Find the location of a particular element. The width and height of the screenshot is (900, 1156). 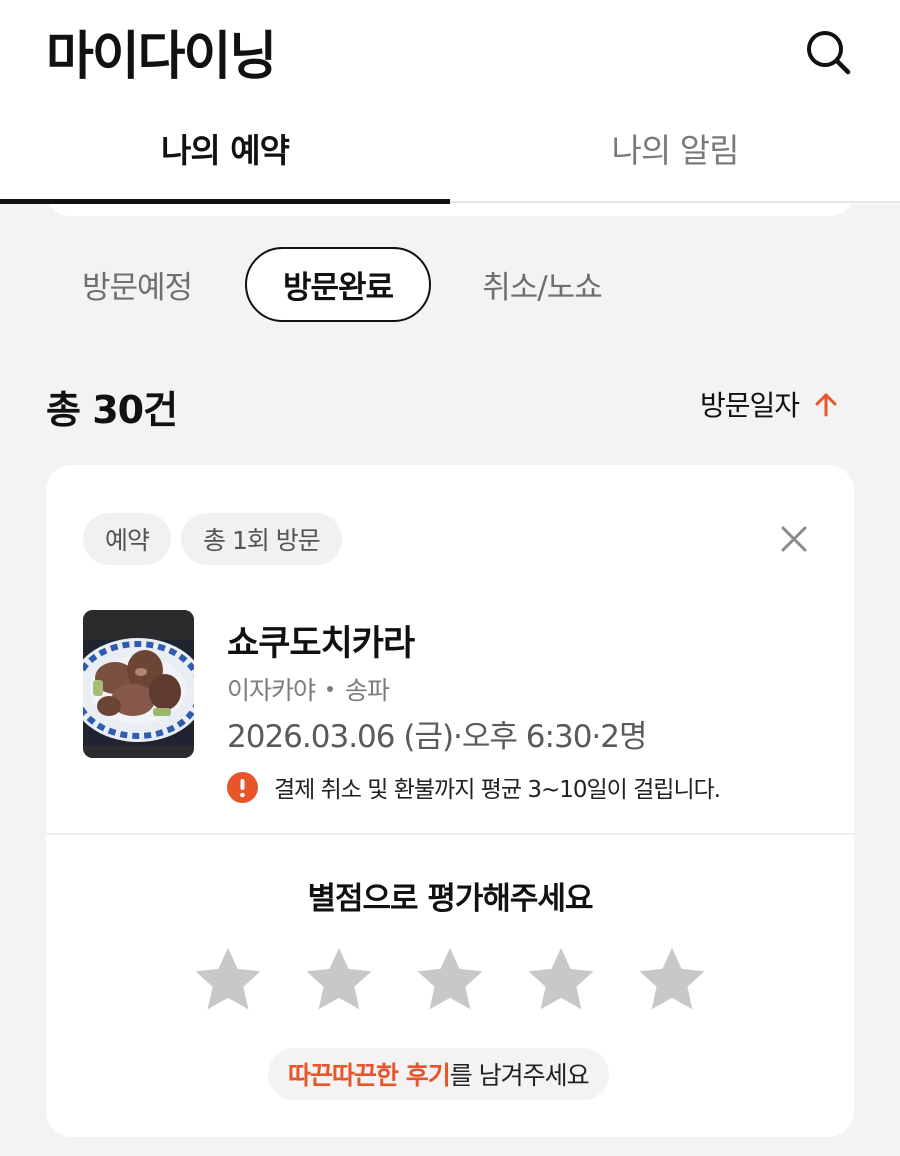

close-icon is located at coordinates (794, 539).